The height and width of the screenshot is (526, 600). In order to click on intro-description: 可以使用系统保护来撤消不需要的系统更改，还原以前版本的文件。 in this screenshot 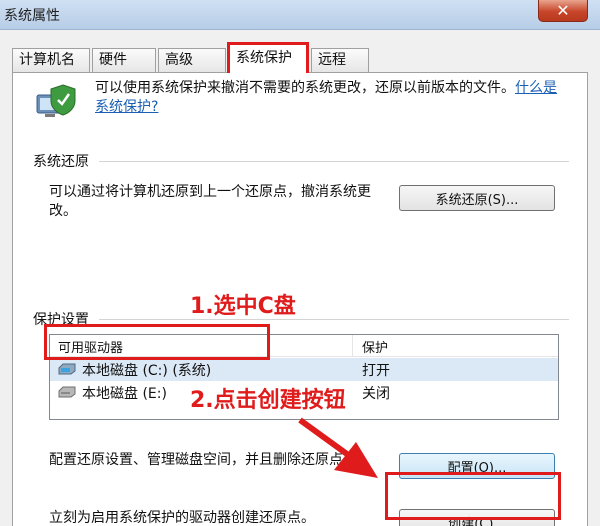, I will do `click(305, 88)`.